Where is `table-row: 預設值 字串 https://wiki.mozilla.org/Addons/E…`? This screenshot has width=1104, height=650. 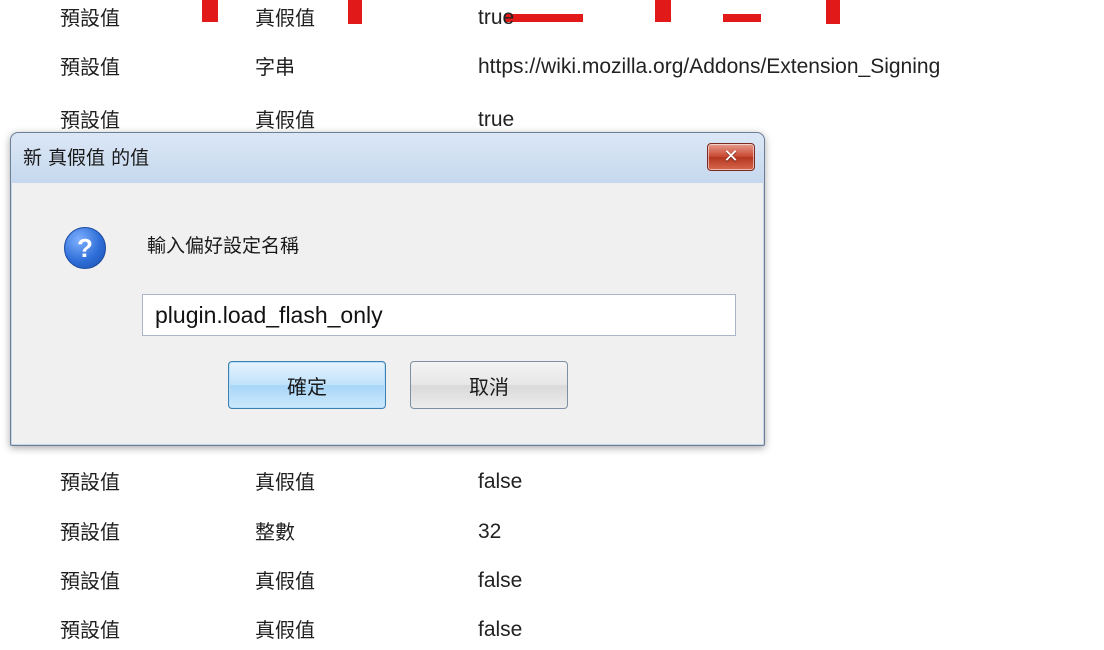
table-row: 預設值 字串 https://wiki.mozilla.org/Addons/E… is located at coordinates (552, 67).